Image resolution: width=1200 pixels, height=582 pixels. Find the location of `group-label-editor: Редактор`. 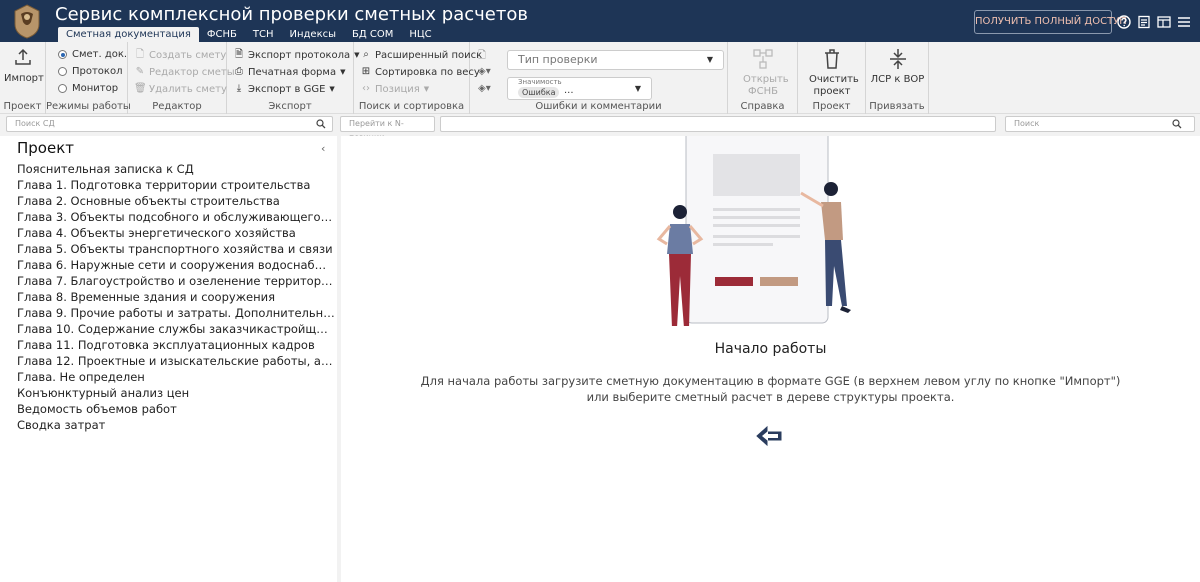

group-label-editor: Редактор is located at coordinates (177, 106).